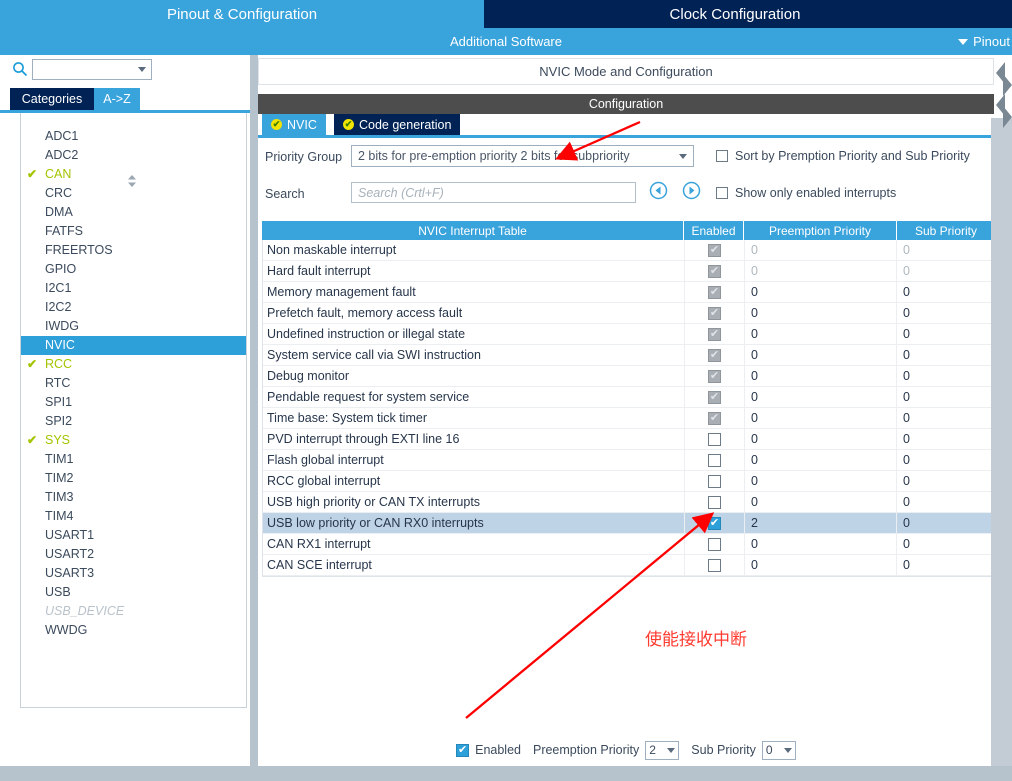  What do you see at coordinates (820, 230) in the screenshot?
I see `column-header-preemption: Preemption Priority` at bounding box center [820, 230].